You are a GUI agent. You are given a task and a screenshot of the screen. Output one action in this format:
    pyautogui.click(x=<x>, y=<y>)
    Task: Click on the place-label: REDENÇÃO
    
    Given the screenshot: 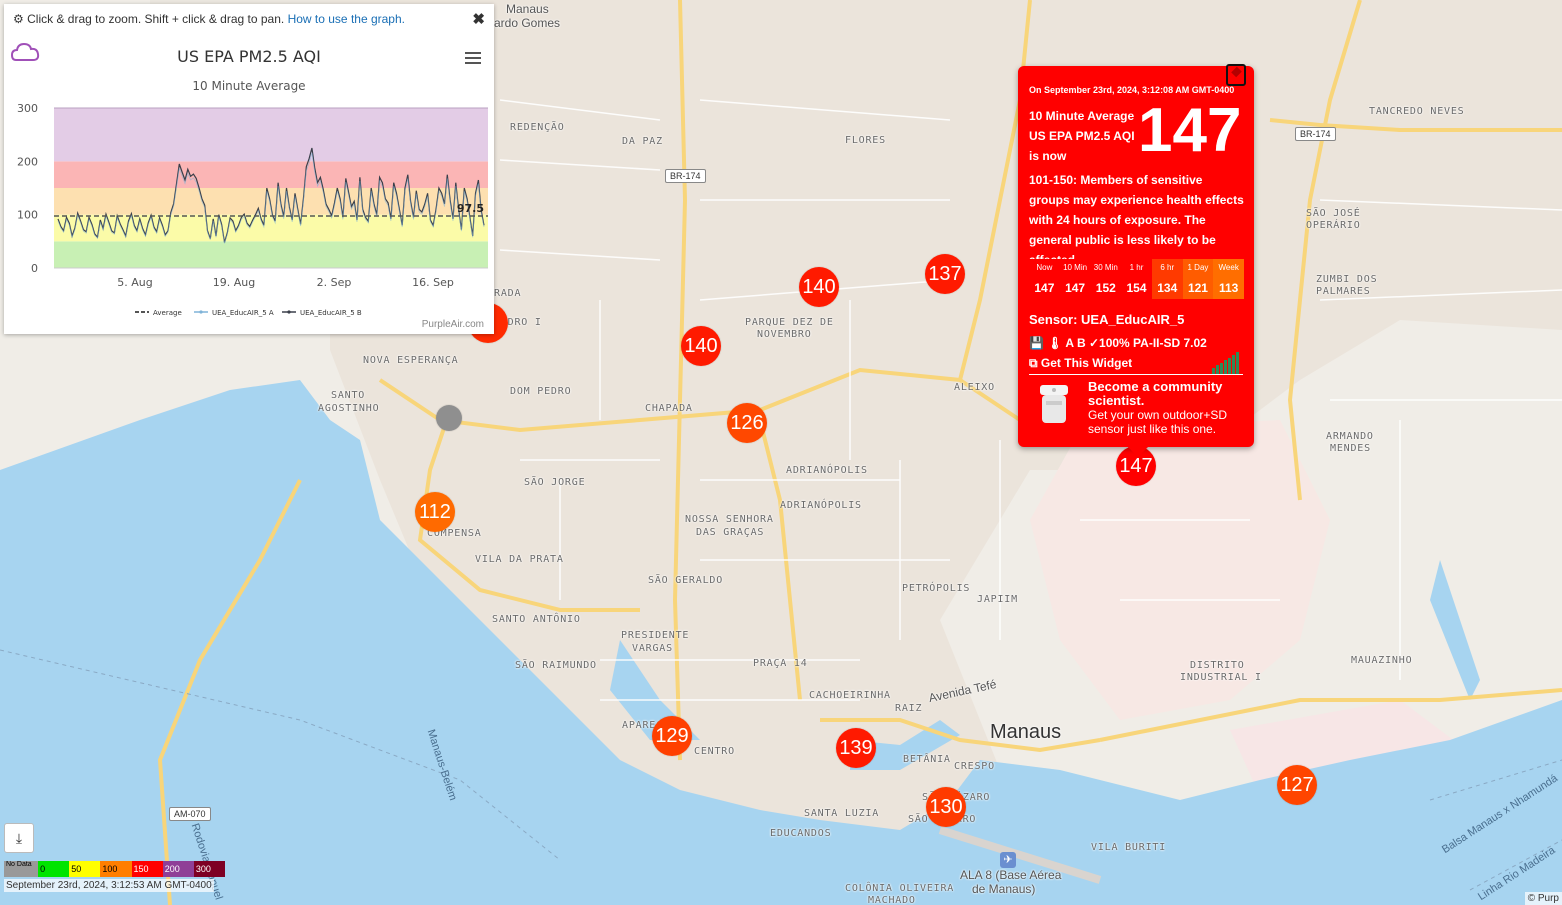 What is the action you would take?
    pyautogui.click(x=537, y=127)
    